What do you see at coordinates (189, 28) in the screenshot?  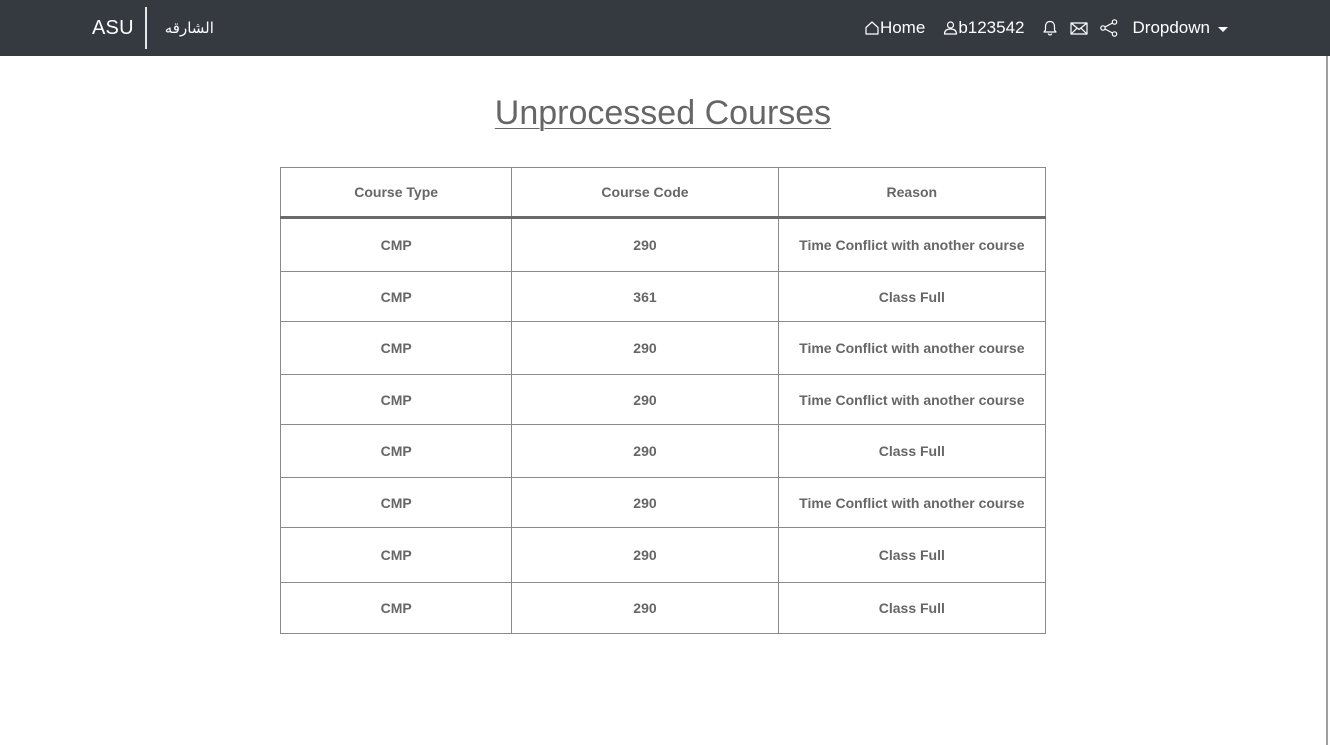 I see `brand-name-arabic: الشارقه` at bounding box center [189, 28].